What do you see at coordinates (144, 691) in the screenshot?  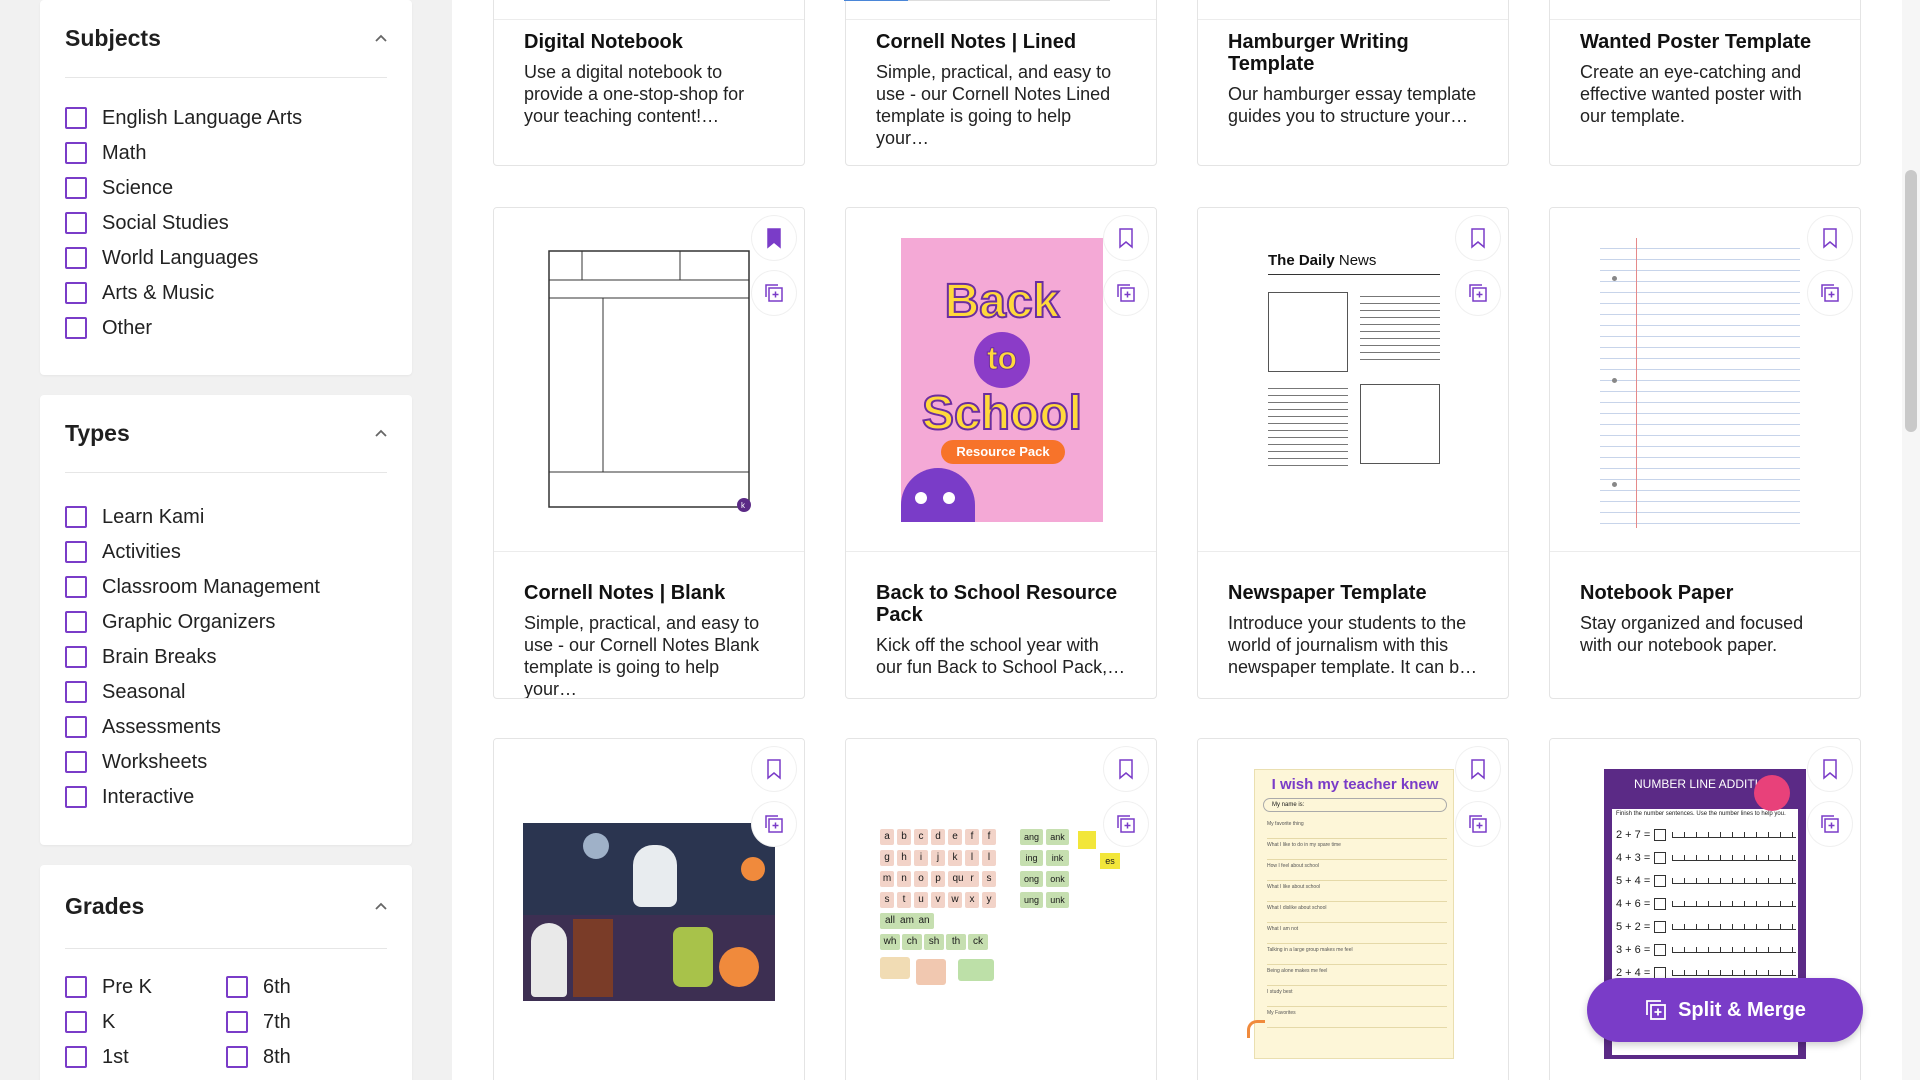 I see `filter-option-label: Seasonal` at bounding box center [144, 691].